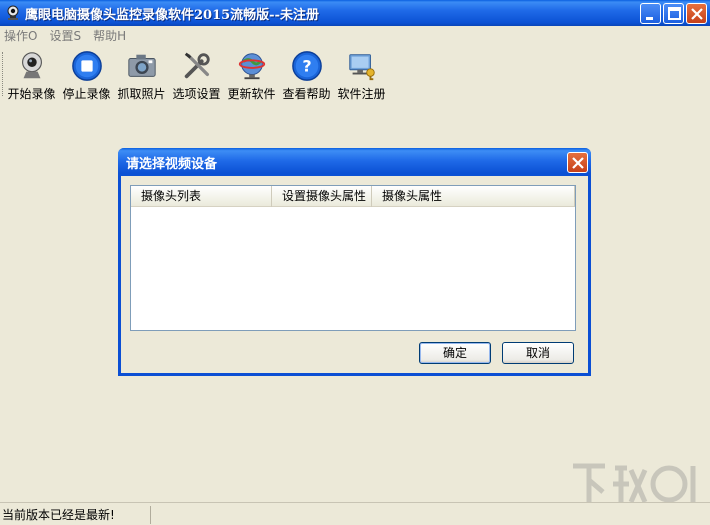 The height and width of the screenshot is (525, 710). What do you see at coordinates (306, 94) in the screenshot?
I see `help-label: 查看帮助` at bounding box center [306, 94].